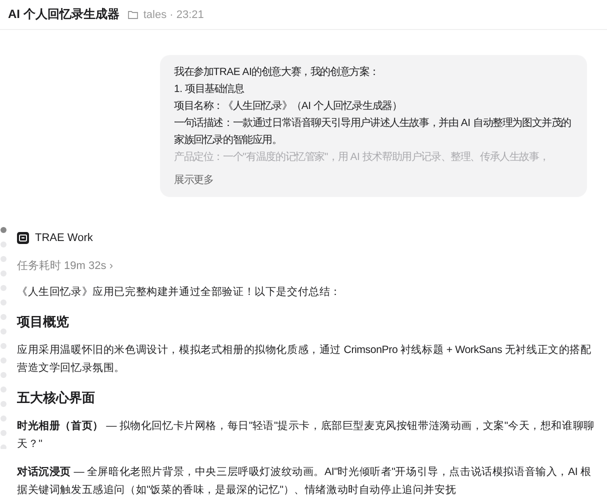 The height and width of the screenshot is (500, 607). I want to click on response-paragraph: 对话沉浸页 — 全屏暗化老照片背景，中央三层呼吸灯波纹动画。AI"时光倾听者"开场引导，点击说话模拟语音输入，AI 根据关键词触发五感追问（如"饭菜的香味，是最深的记忆"）、情绪激动时自动停止追问并安抚, so click(304, 481).